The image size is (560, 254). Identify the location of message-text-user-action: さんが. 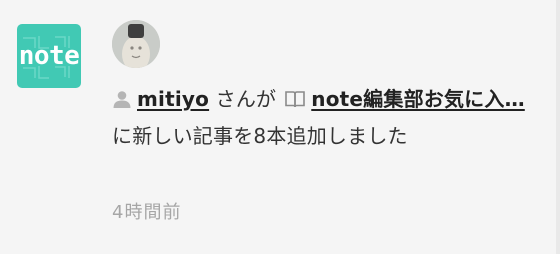
(246, 99).